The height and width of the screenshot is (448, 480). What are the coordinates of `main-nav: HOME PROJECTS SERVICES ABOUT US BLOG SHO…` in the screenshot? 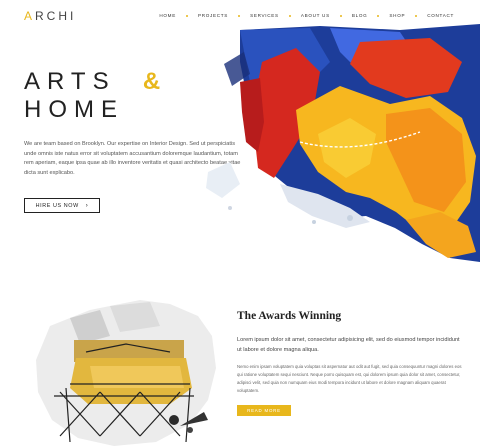 It's located at (306, 15).